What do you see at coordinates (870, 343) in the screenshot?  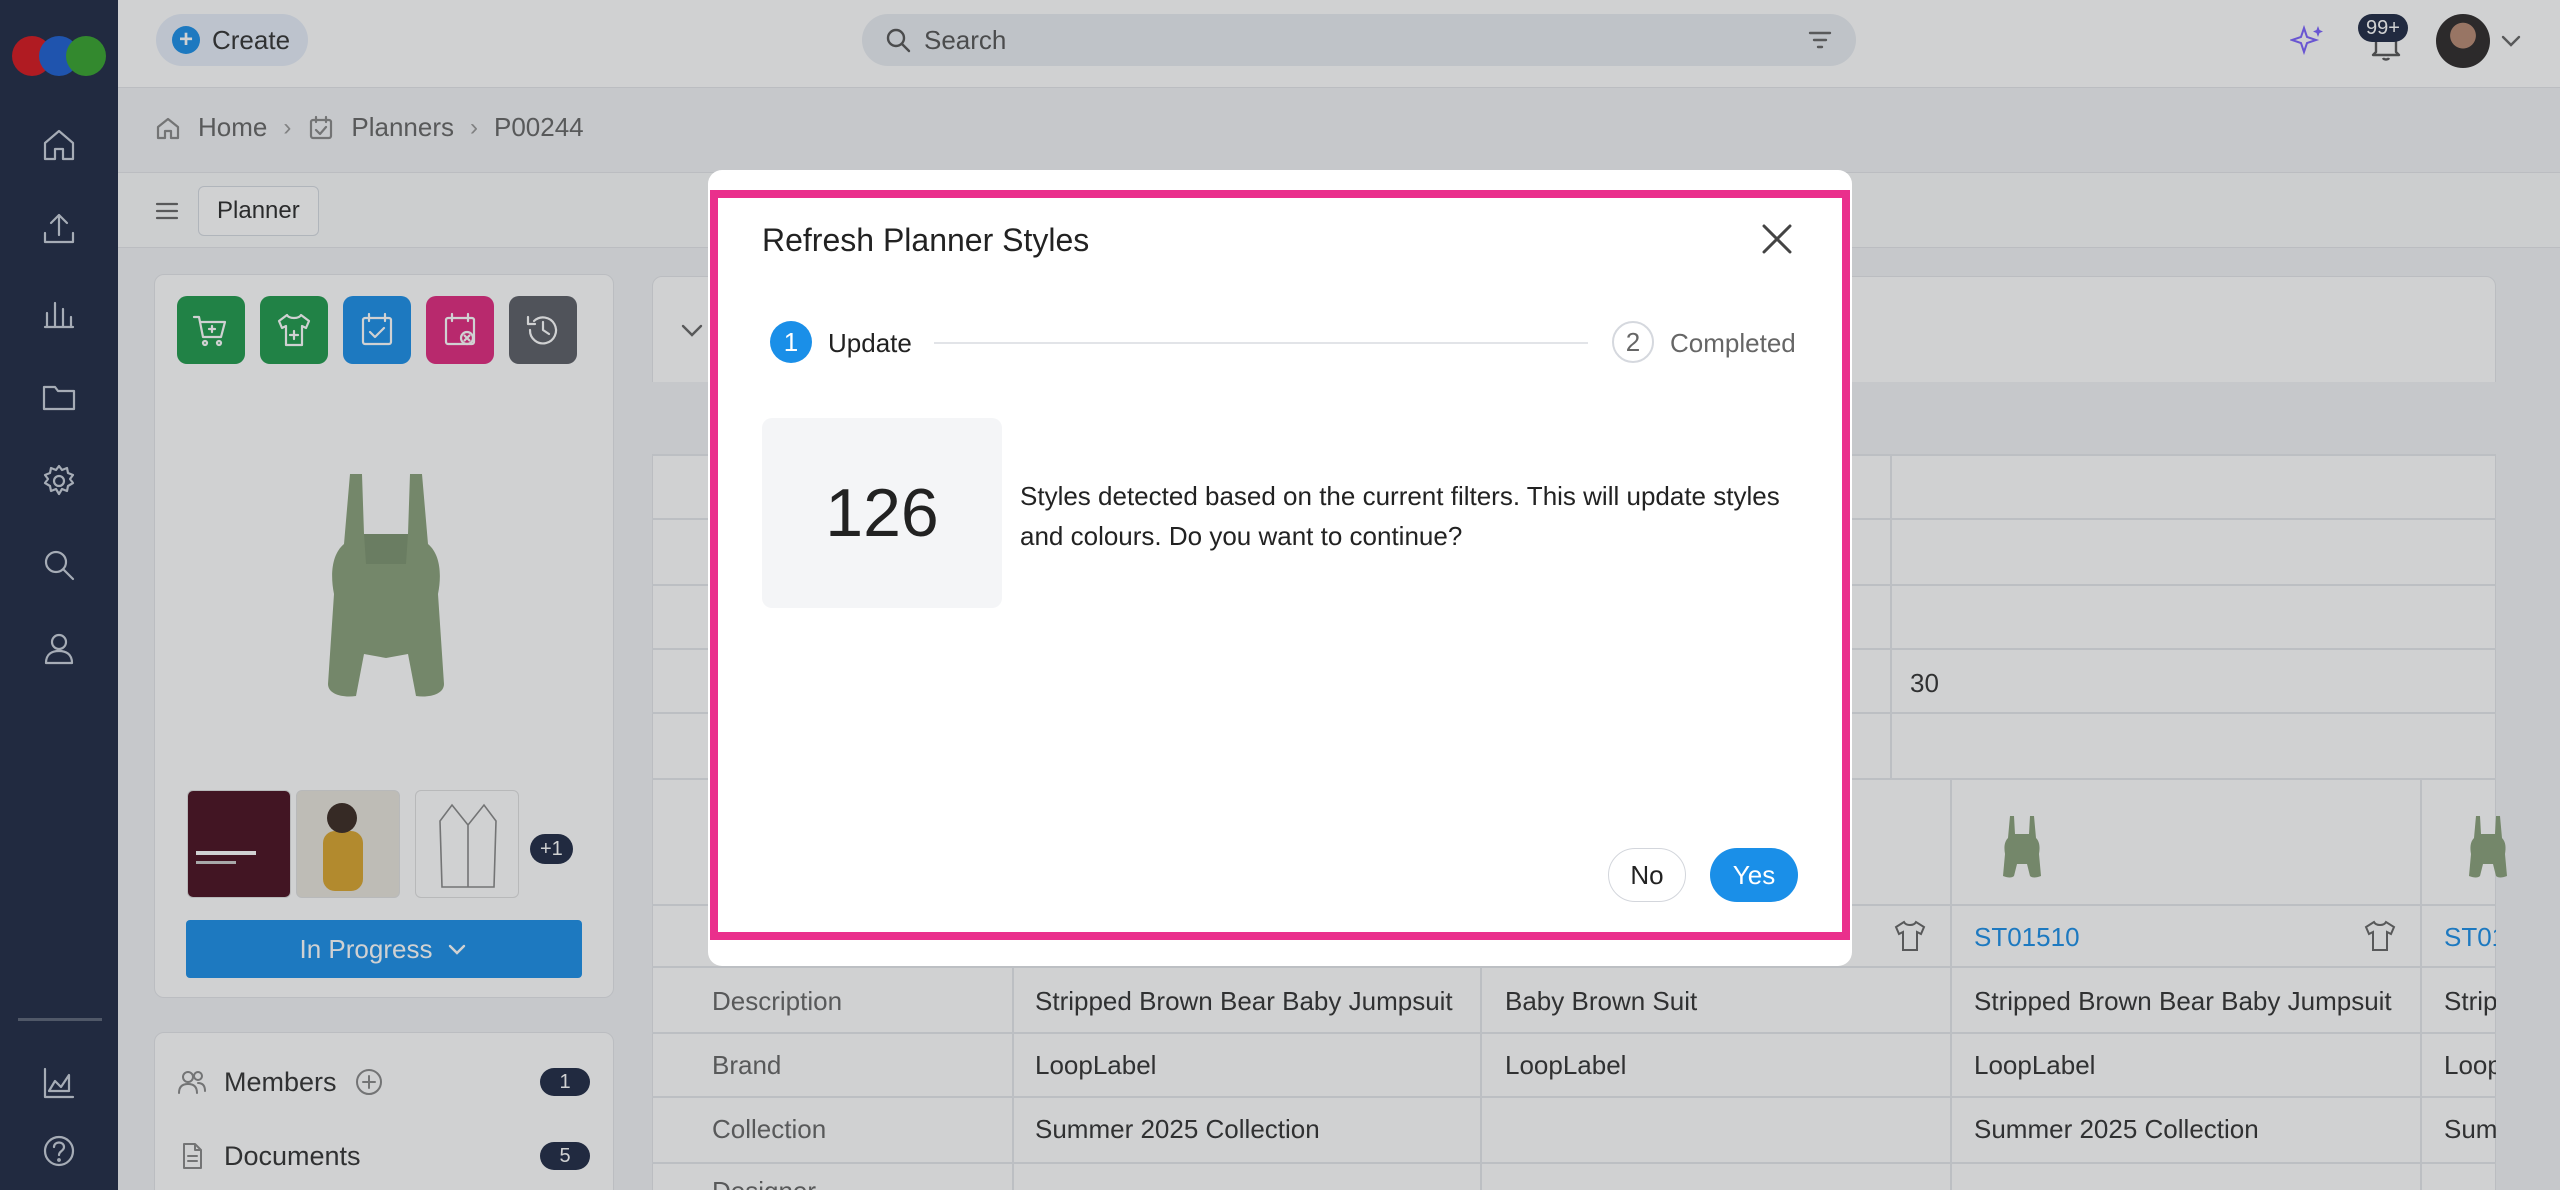 I see `step-label-update: Update` at bounding box center [870, 343].